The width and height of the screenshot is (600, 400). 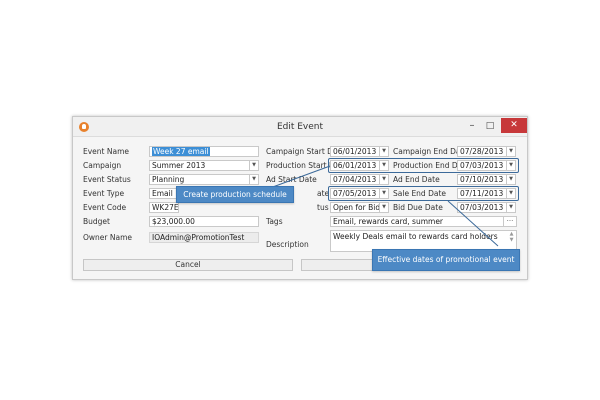 I want to click on event-code-field: WK27EM, so click(x=164, y=207).